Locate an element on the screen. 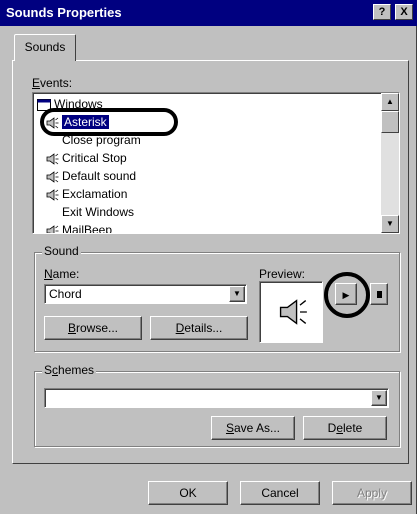  play-button: ▶ is located at coordinates (346, 294).